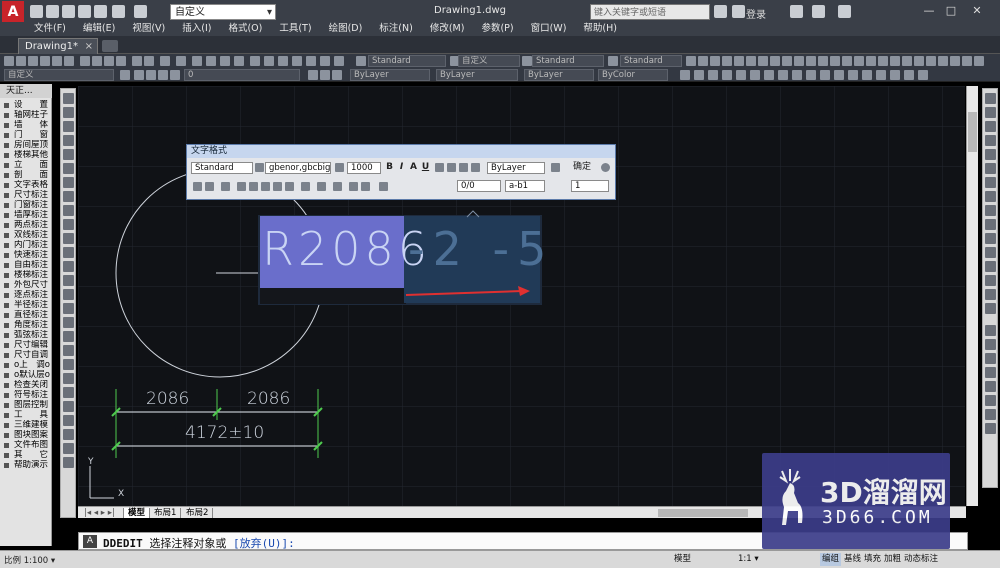 Image resolution: width=1000 pixels, height=568 pixels. I want to click on lowercase-icon, so click(365, 186).